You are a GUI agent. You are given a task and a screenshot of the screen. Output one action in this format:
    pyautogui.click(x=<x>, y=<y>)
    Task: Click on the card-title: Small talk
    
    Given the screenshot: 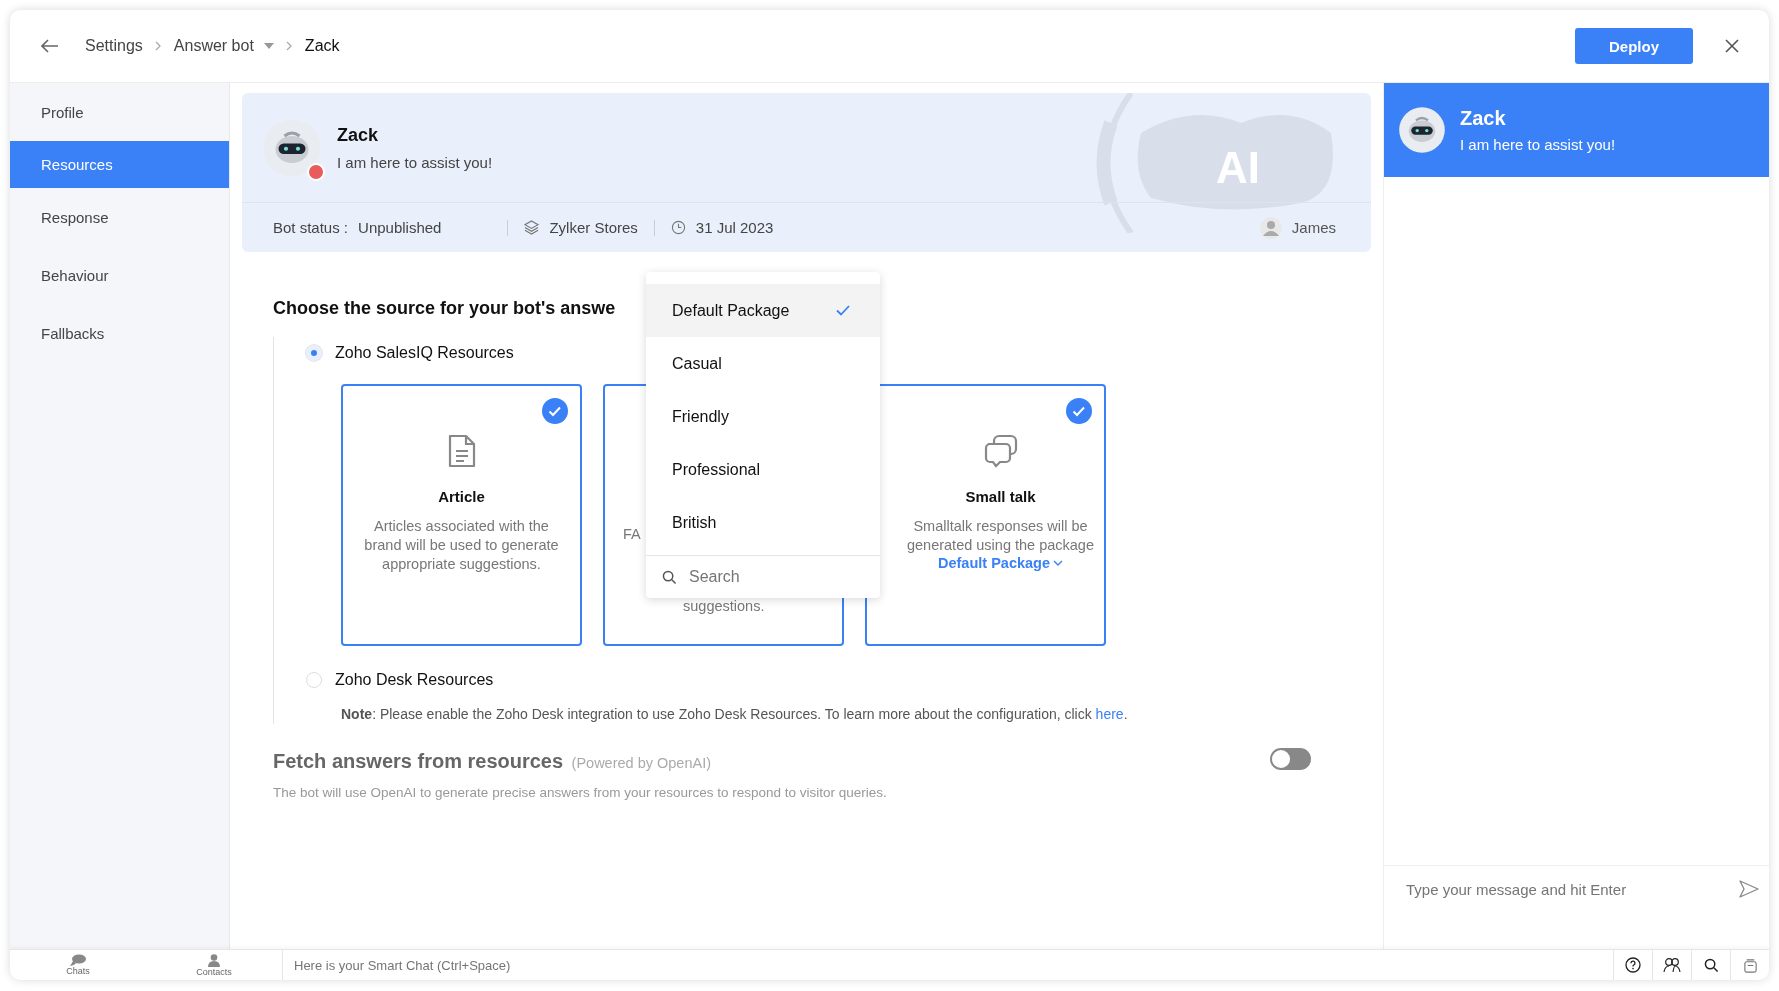 What is the action you would take?
    pyautogui.click(x=1000, y=496)
    